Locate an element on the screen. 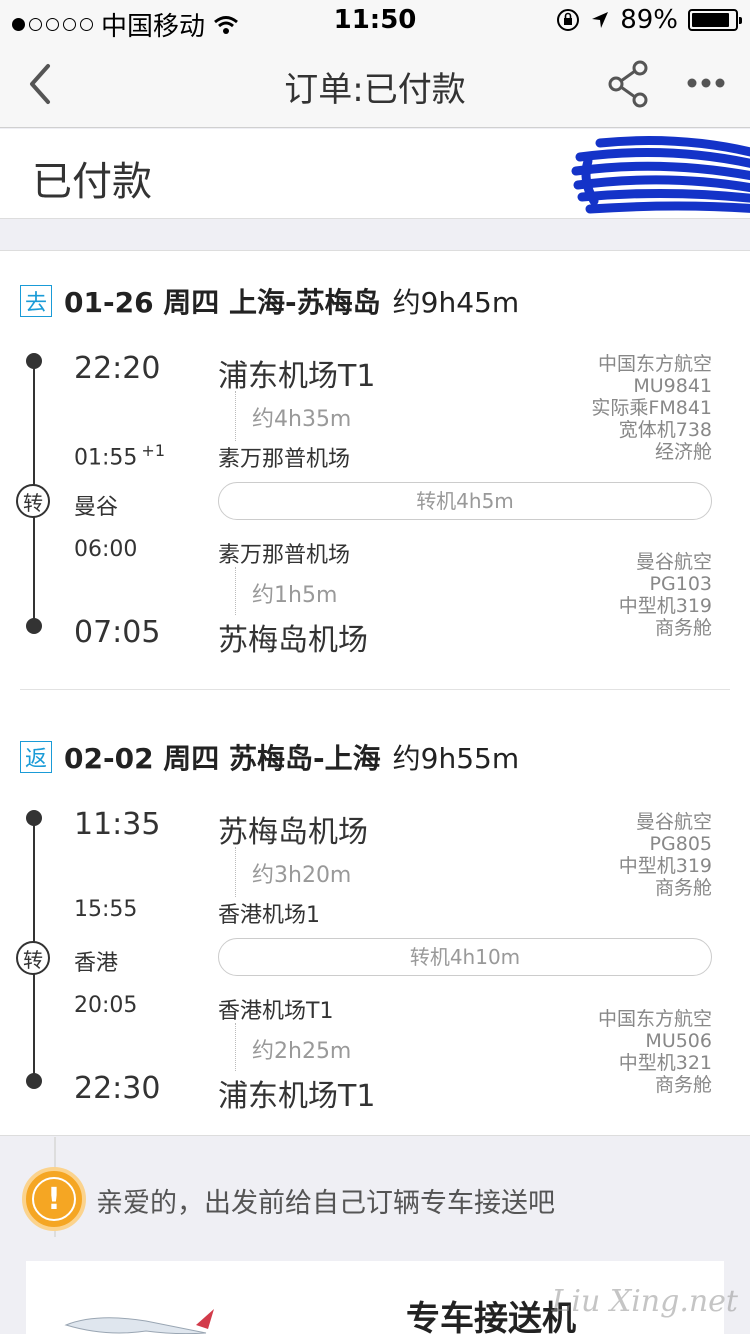 The height and width of the screenshot is (1334, 750). return-tag: 返 is located at coordinates (36, 757).